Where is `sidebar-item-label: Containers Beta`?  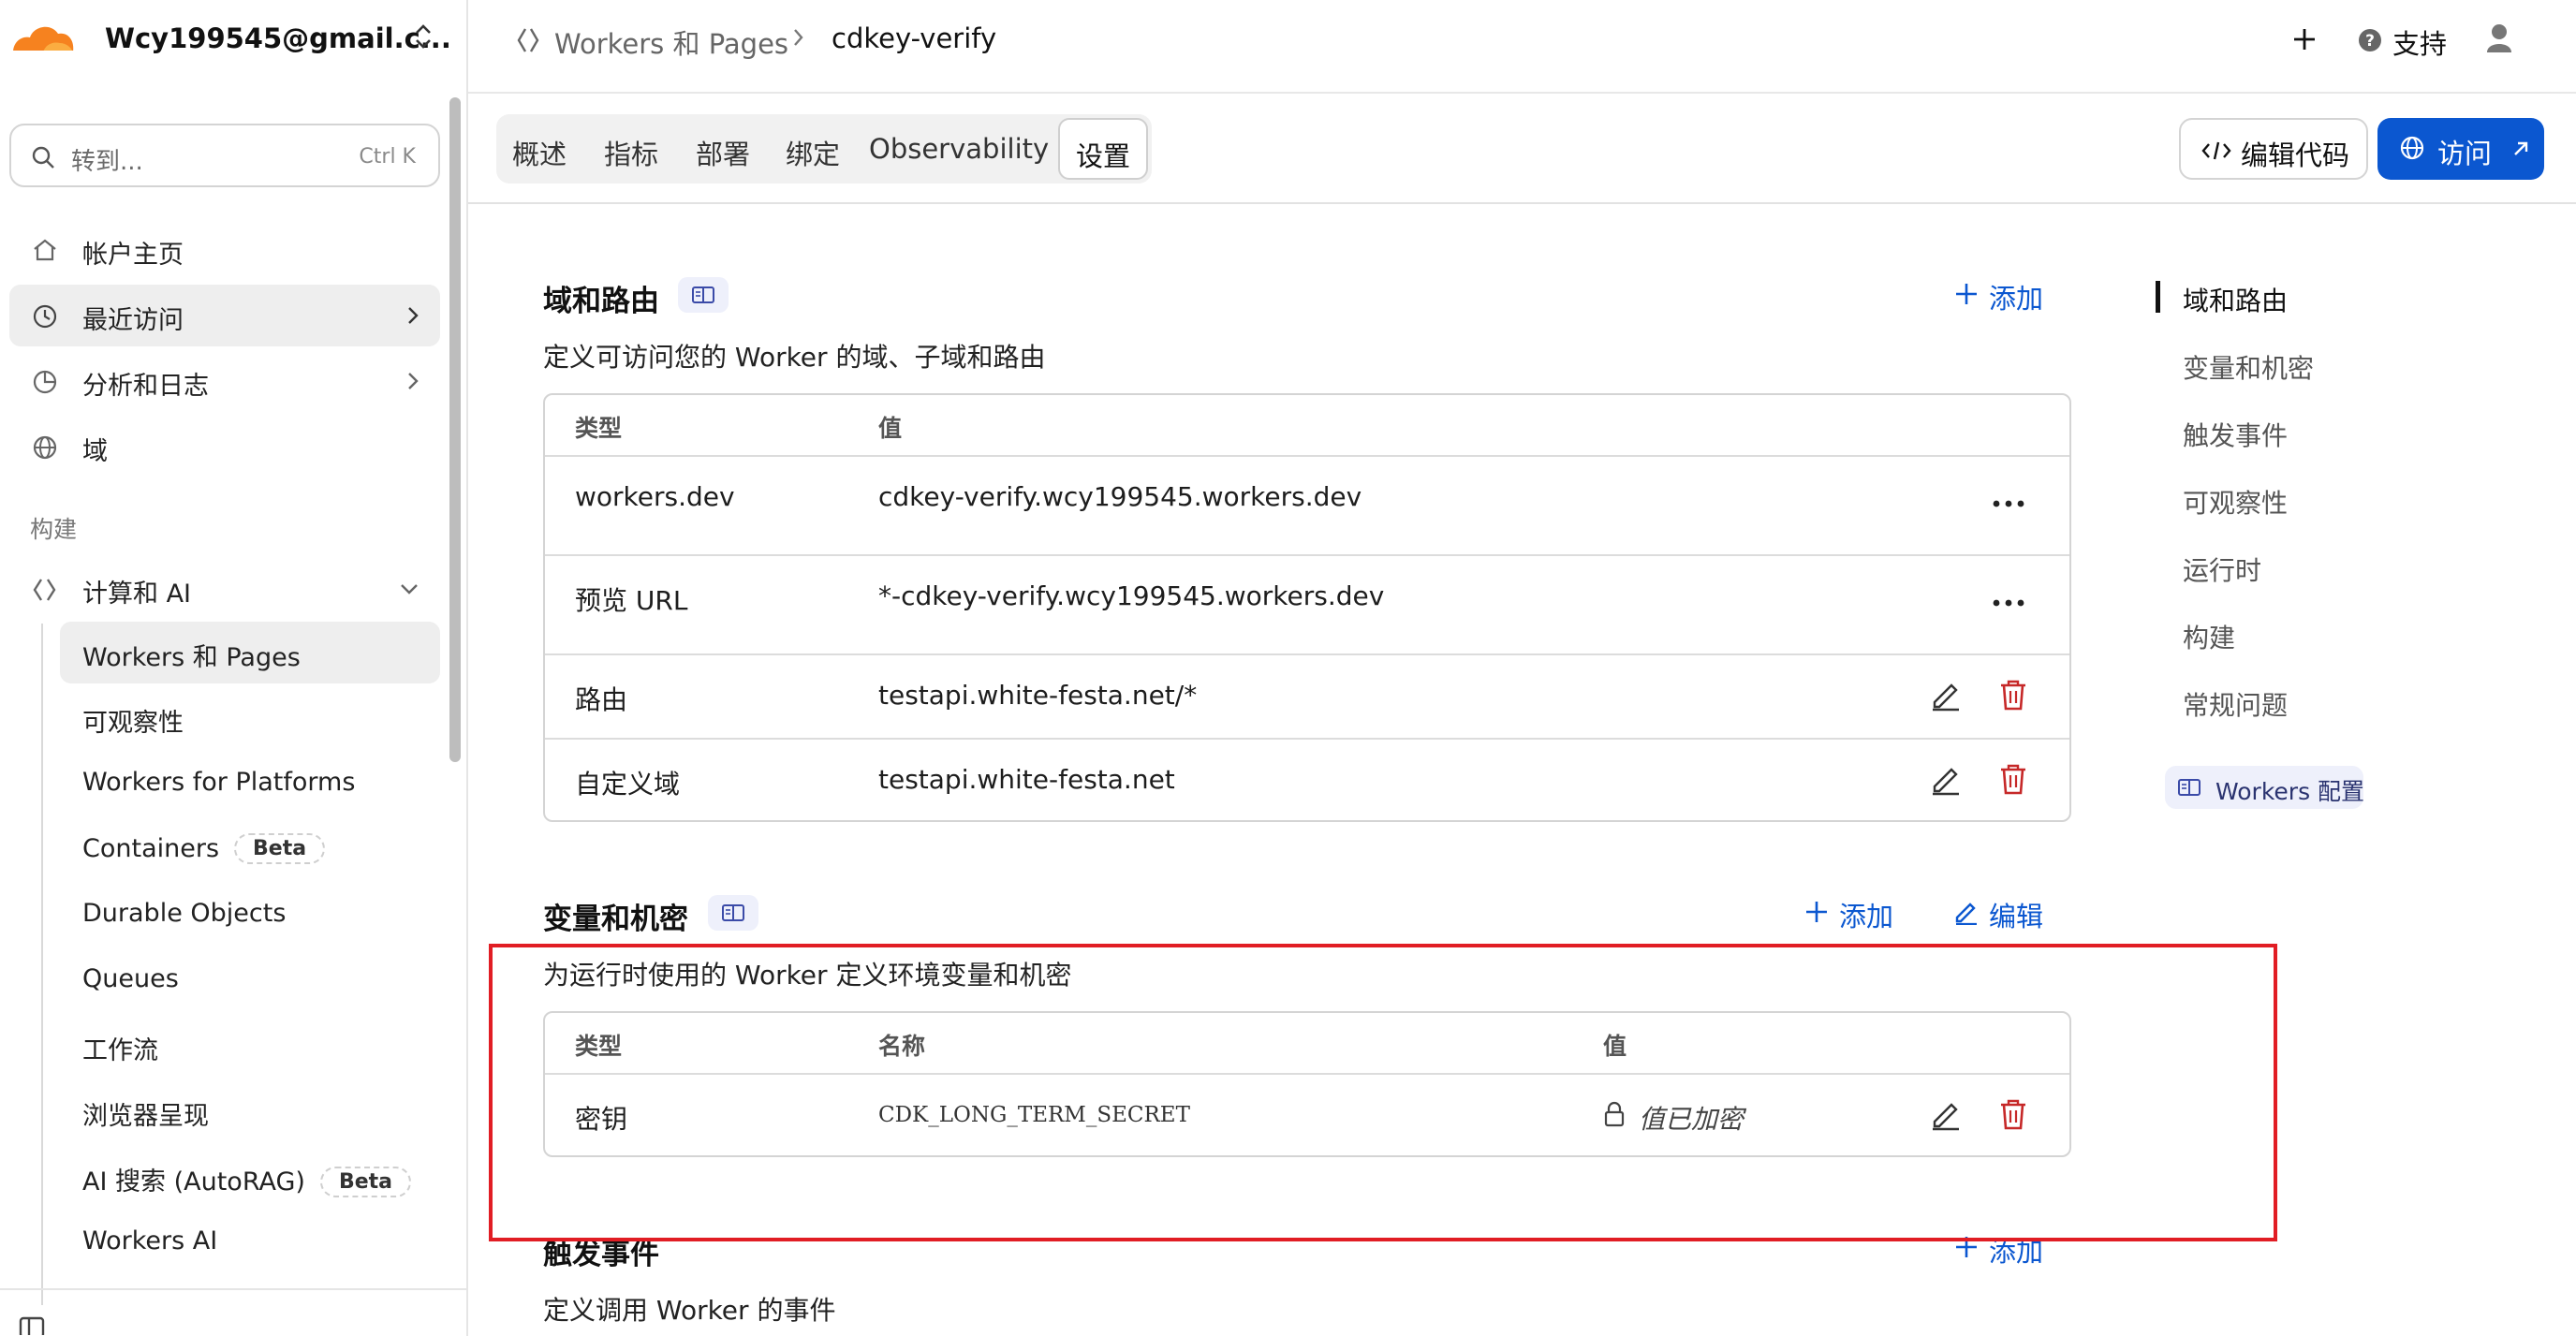
sidebar-item-label: Containers Beta is located at coordinates (204, 848).